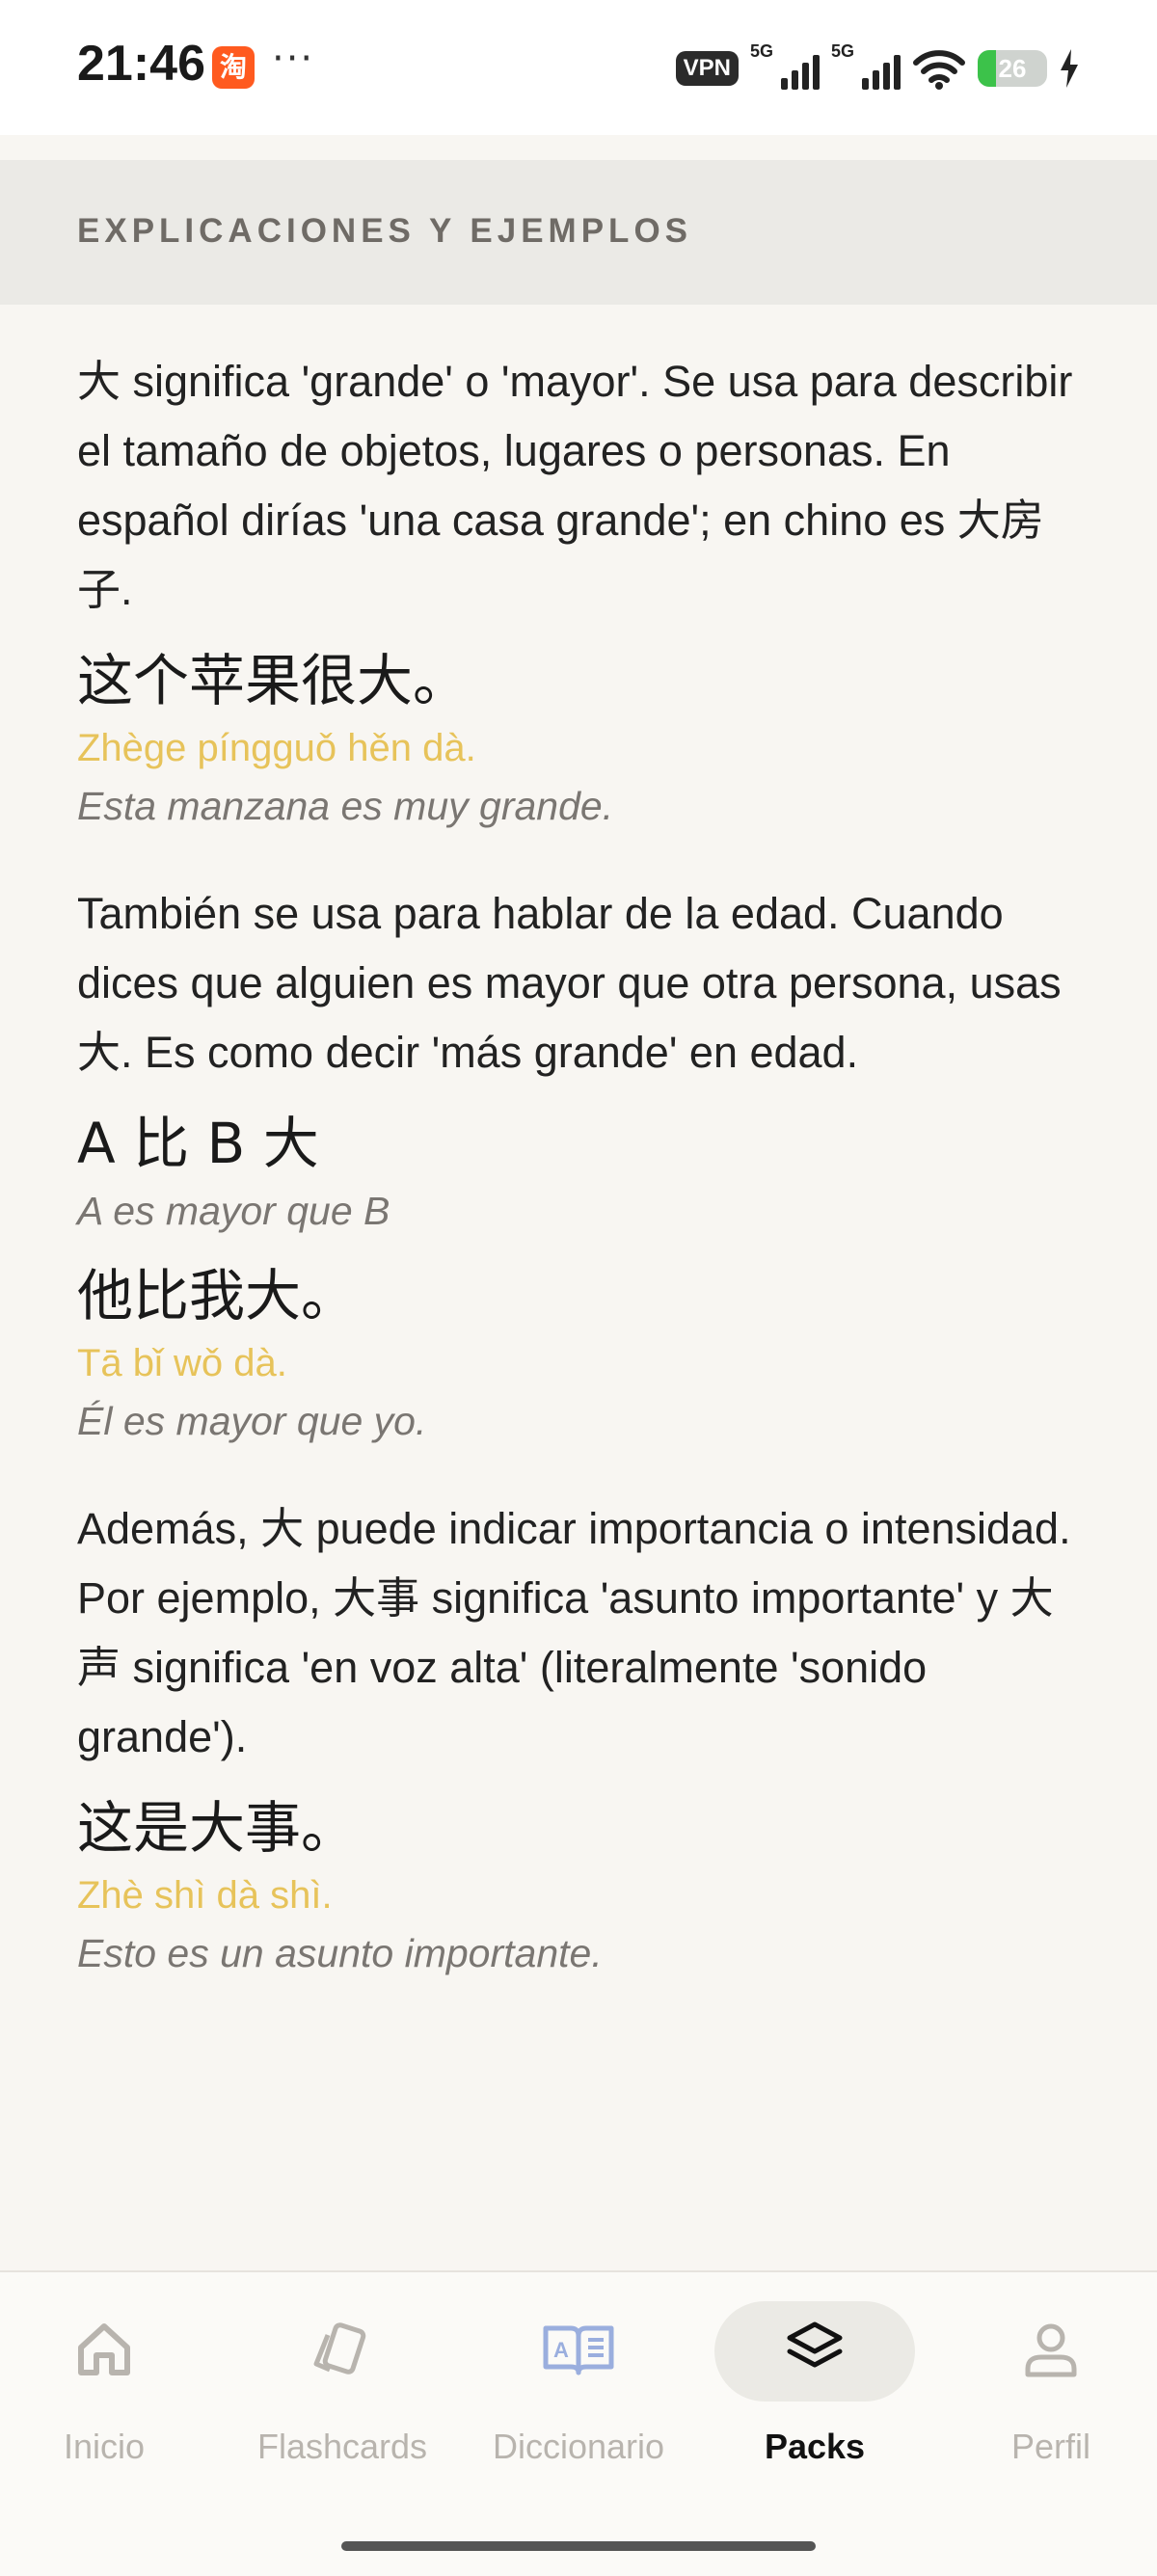 The width and height of the screenshot is (1157, 2576). I want to click on section-header: EXPLICACIONES Y EJEMPLOS, so click(578, 233).